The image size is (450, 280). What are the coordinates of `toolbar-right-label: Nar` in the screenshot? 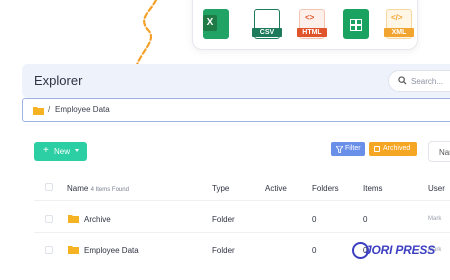 It's located at (444, 152).